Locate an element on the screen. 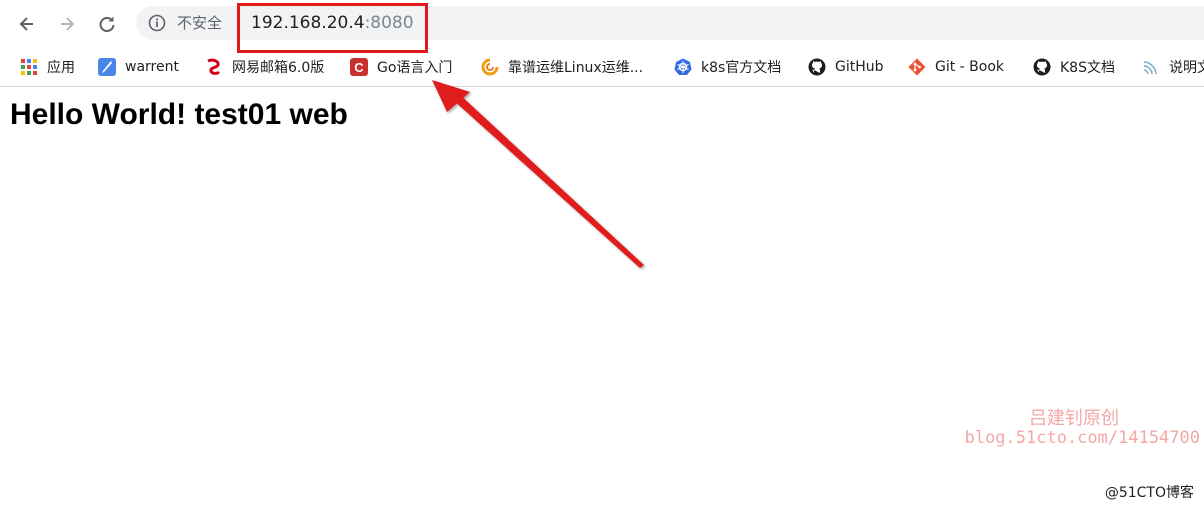 The height and width of the screenshot is (506, 1204). bookmark-git-book: Git - Book is located at coordinates (956, 67).